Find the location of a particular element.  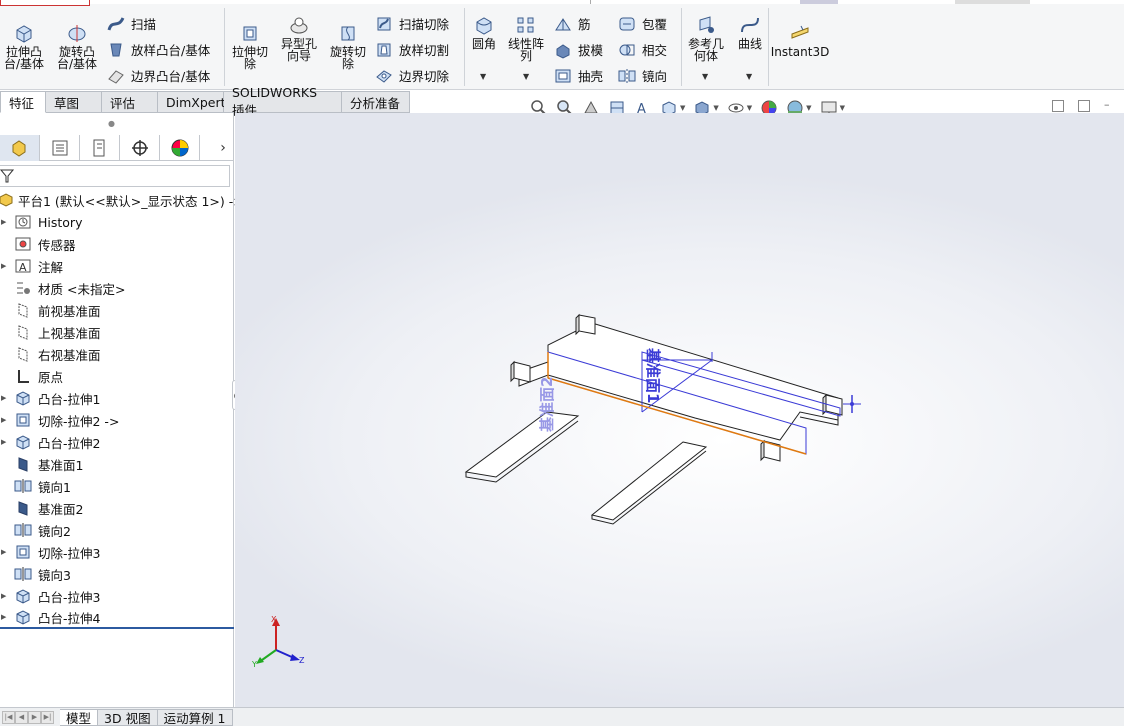

reference-geometry-button: 参考几 何体 is located at coordinates (706, 38).